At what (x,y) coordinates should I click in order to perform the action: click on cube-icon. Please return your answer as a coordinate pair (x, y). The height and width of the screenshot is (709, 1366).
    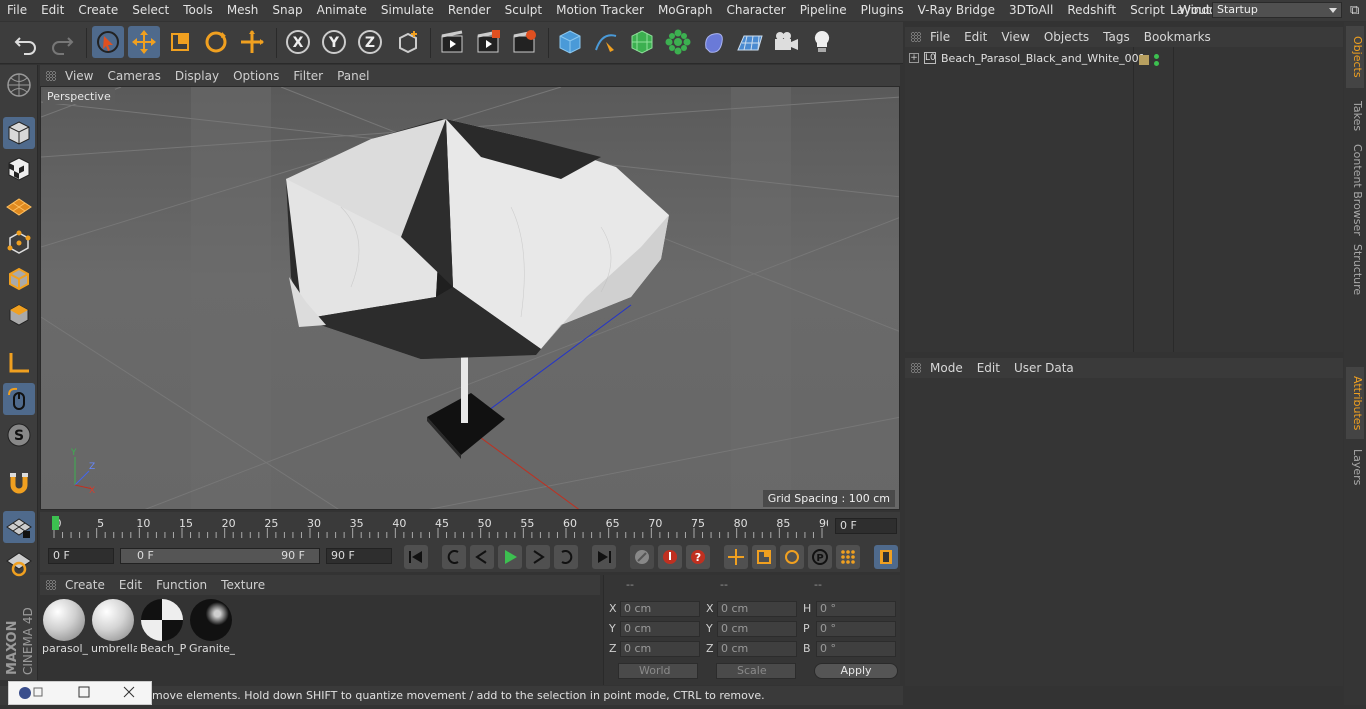
    Looking at the image, I should click on (570, 42).